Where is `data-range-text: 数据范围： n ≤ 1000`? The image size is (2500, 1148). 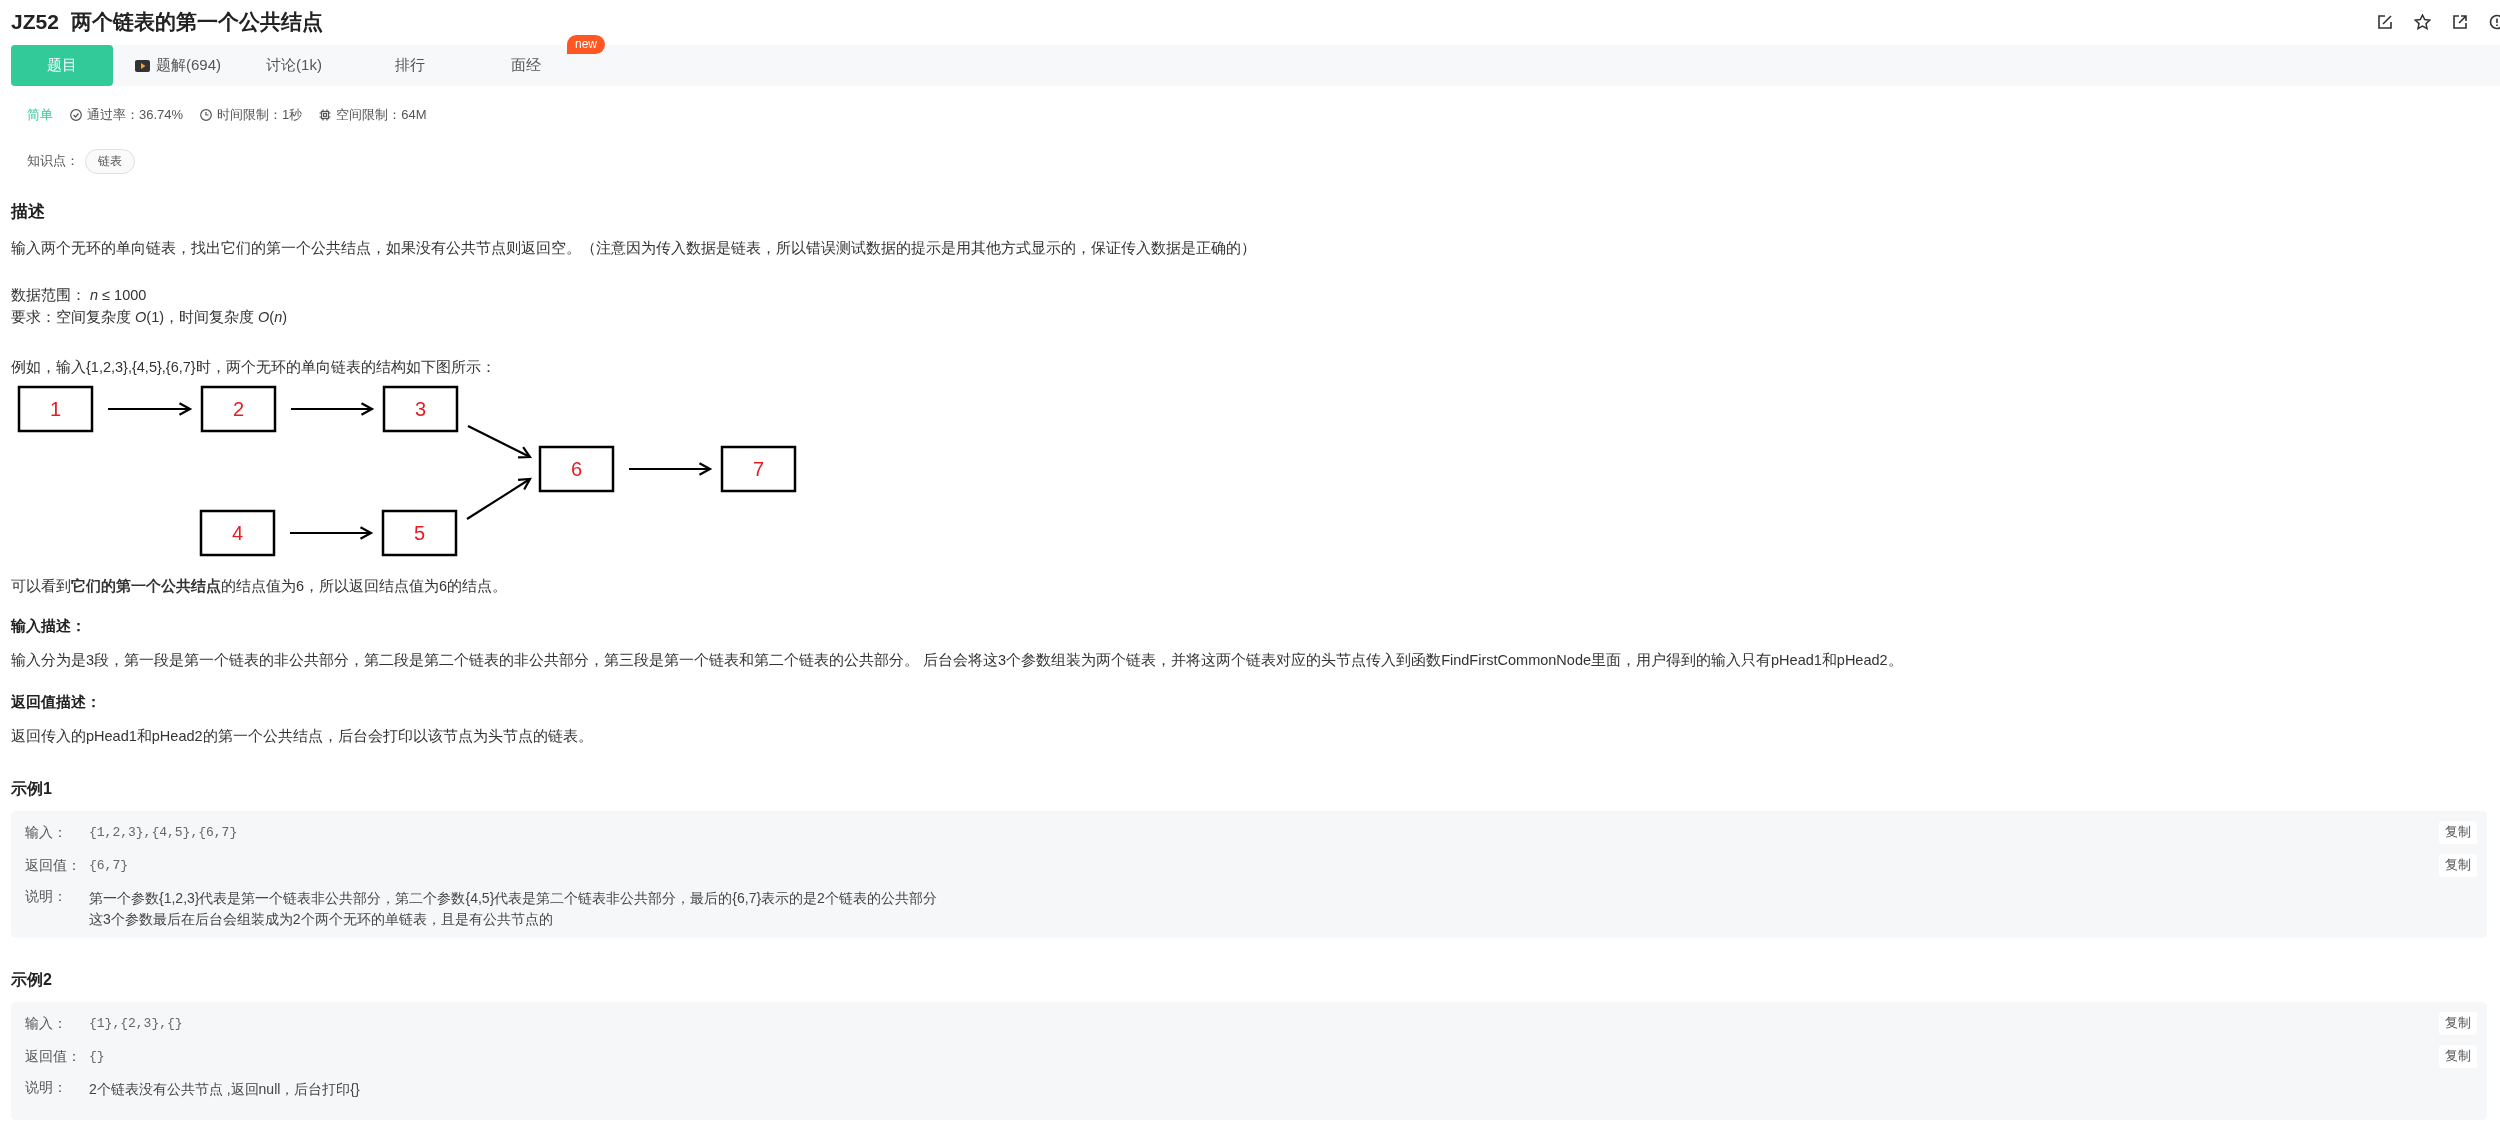 data-range-text: 数据范围： n ≤ 1000 is located at coordinates (79, 295).